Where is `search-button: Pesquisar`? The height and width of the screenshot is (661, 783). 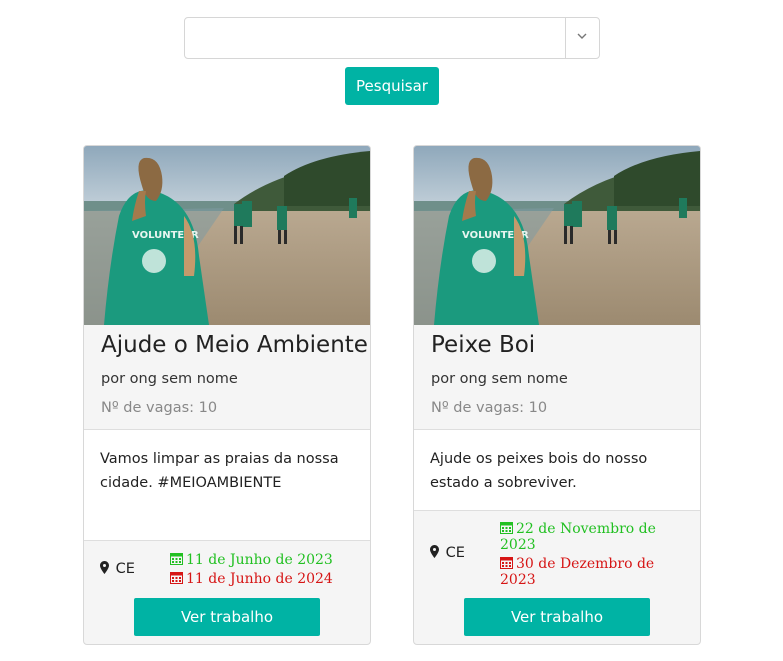 search-button: Pesquisar is located at coordinates (392, 86).